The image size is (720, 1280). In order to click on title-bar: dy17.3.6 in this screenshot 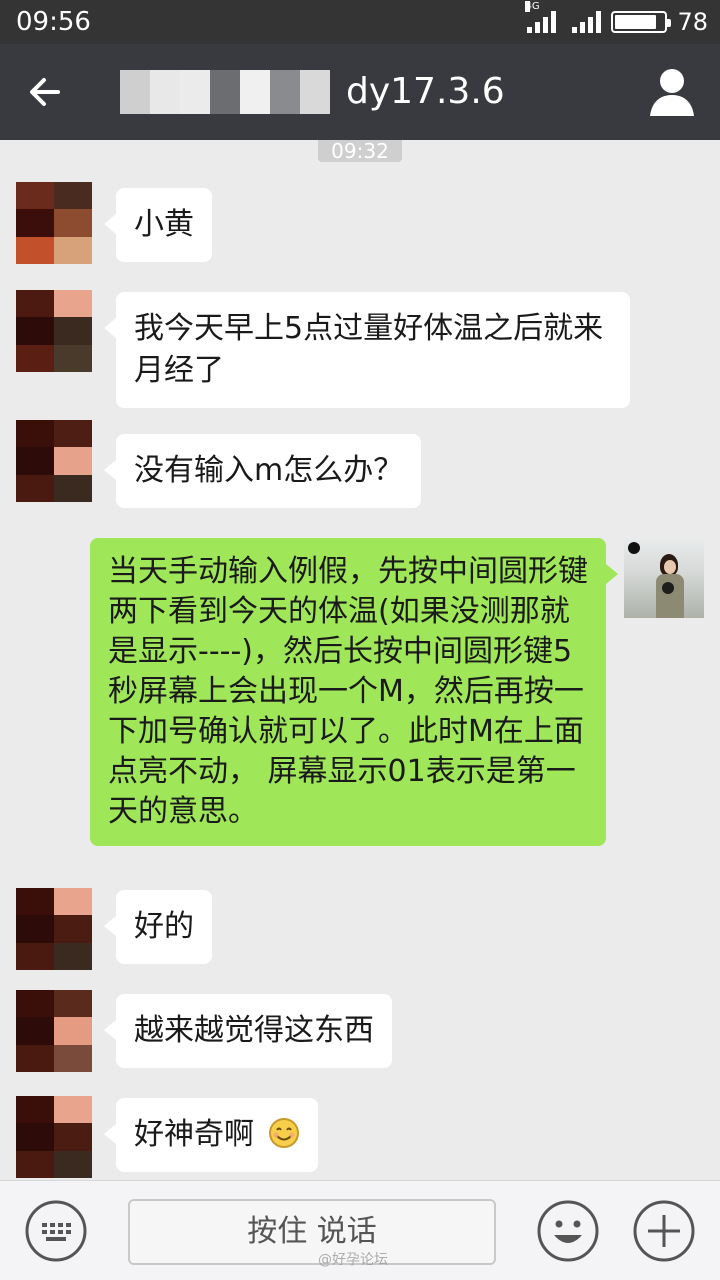, I will do `click(360, 92)`.